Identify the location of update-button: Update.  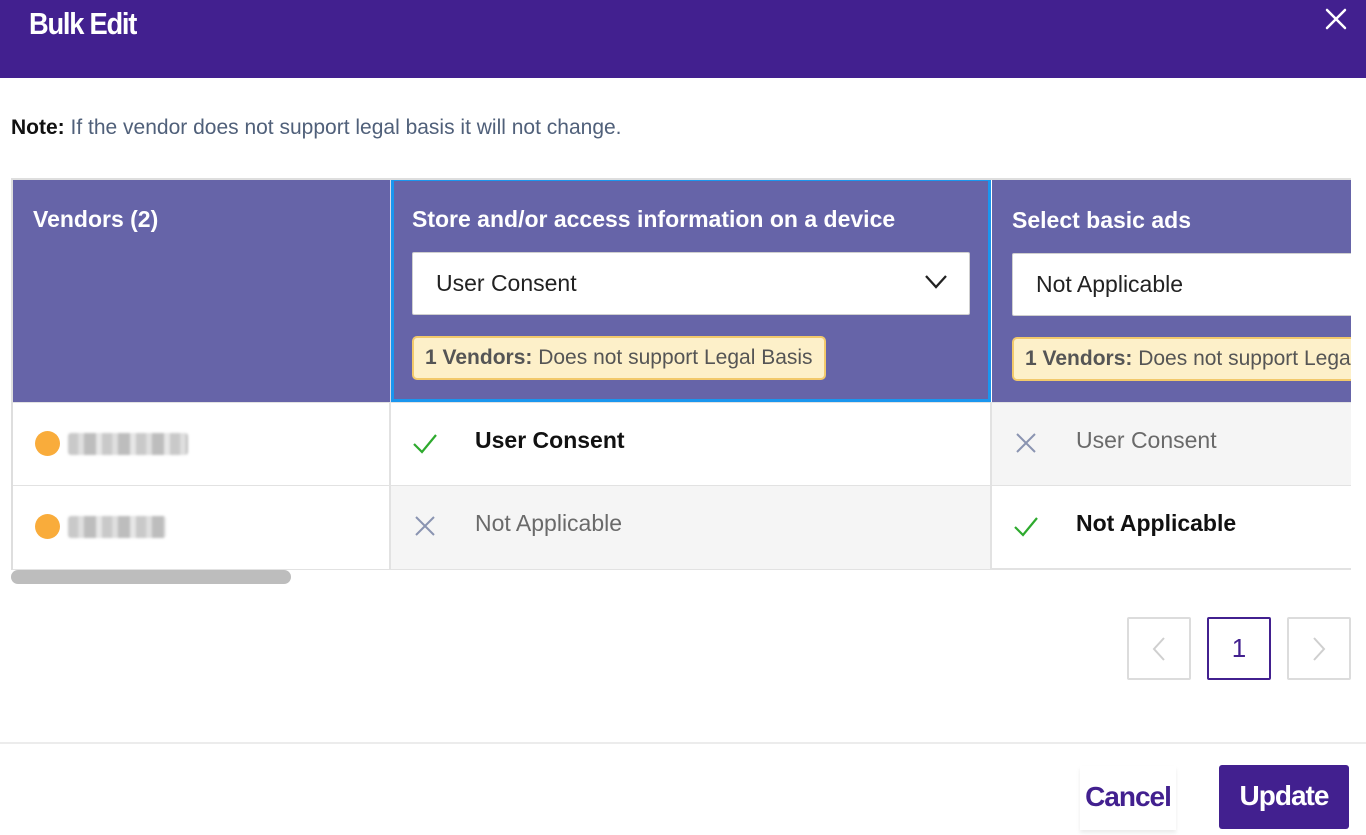
(1284, 797).